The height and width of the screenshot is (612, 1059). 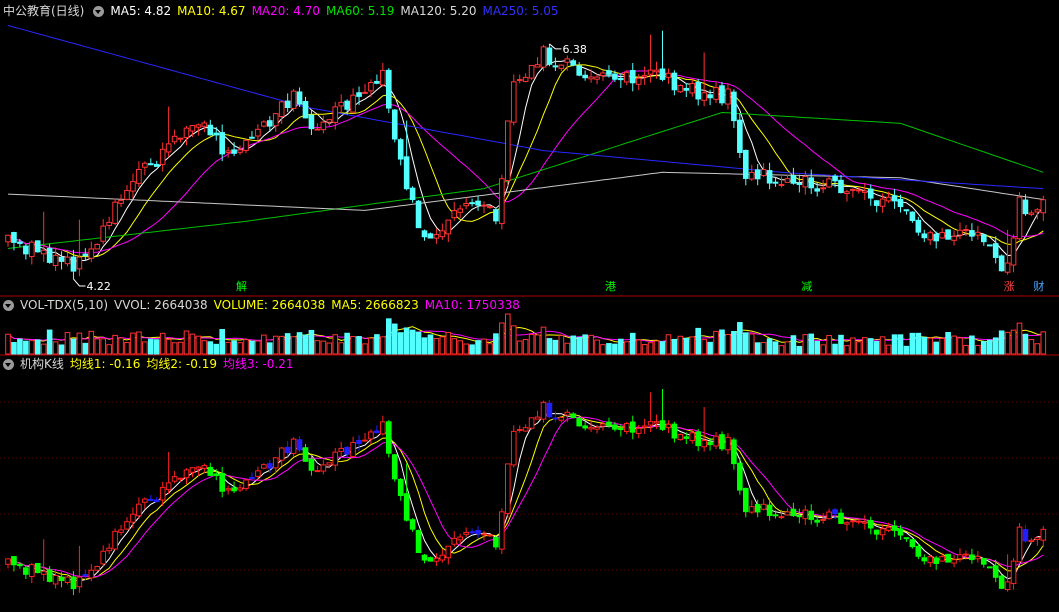 What do you see at coordinates (98, 286) in the screenshot?
I see `low-price-label: 4.22` at bounding box center [98, 286].